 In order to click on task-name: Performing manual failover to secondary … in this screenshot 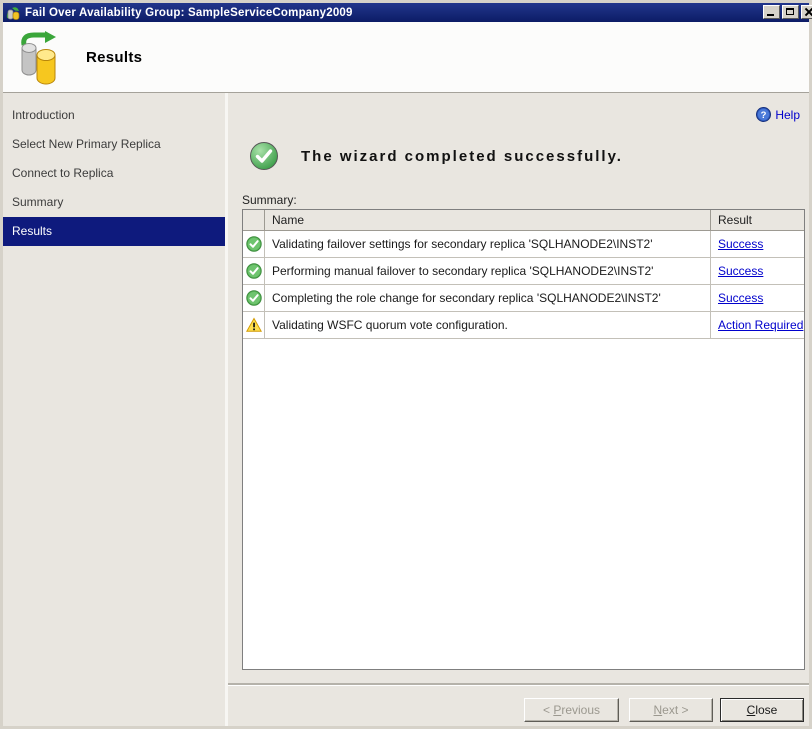, I will do `click(487, 271)`.